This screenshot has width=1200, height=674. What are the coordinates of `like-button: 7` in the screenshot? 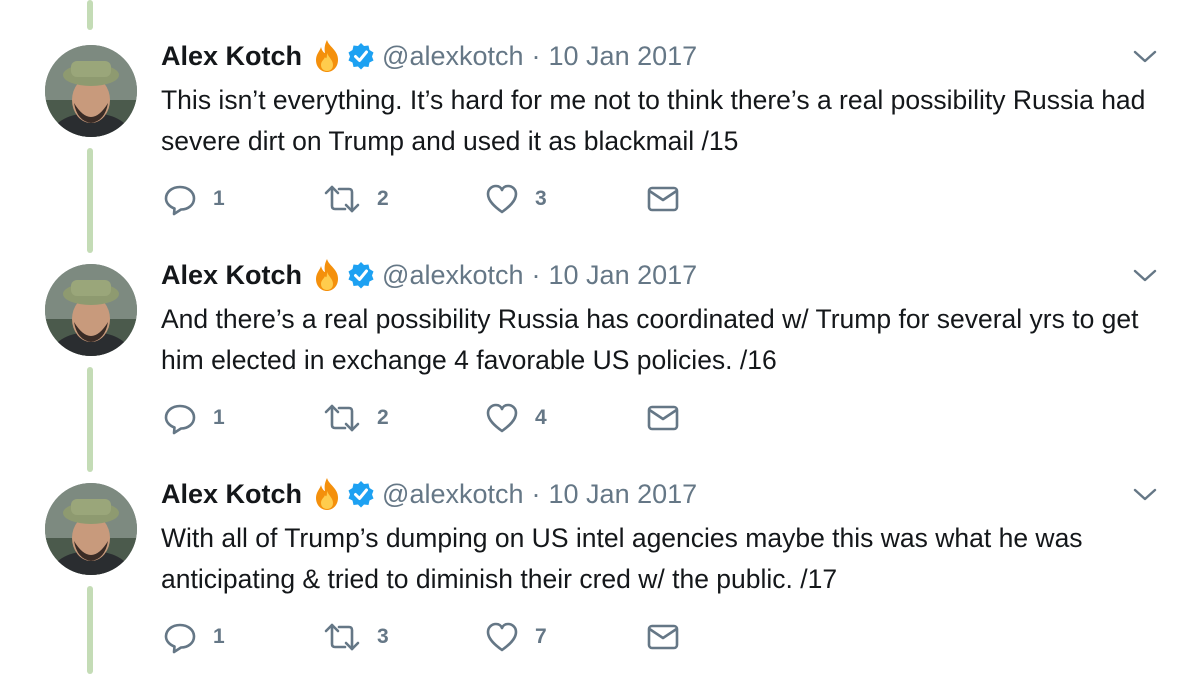 It's located at (516, 637).